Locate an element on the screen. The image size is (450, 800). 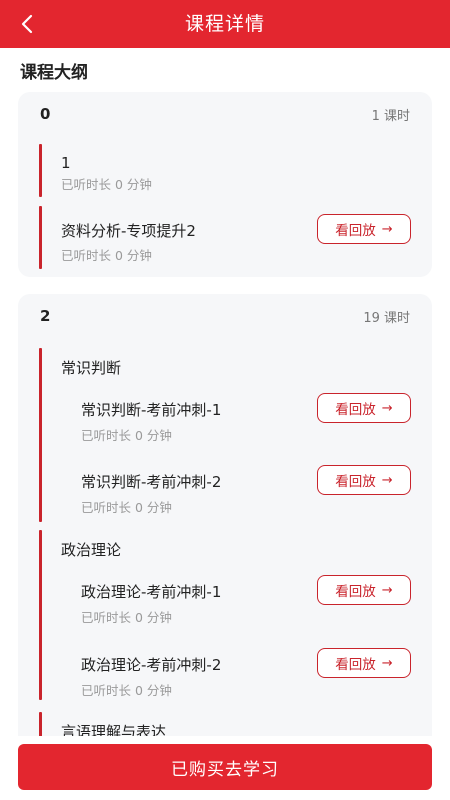
bottom-action-bar: 已购买去学习 is located at coordinates (225, 768).